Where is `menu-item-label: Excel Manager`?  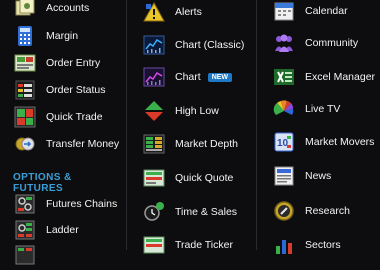
menu-item-label: Excel Manager is located at coordinates (340, 77).